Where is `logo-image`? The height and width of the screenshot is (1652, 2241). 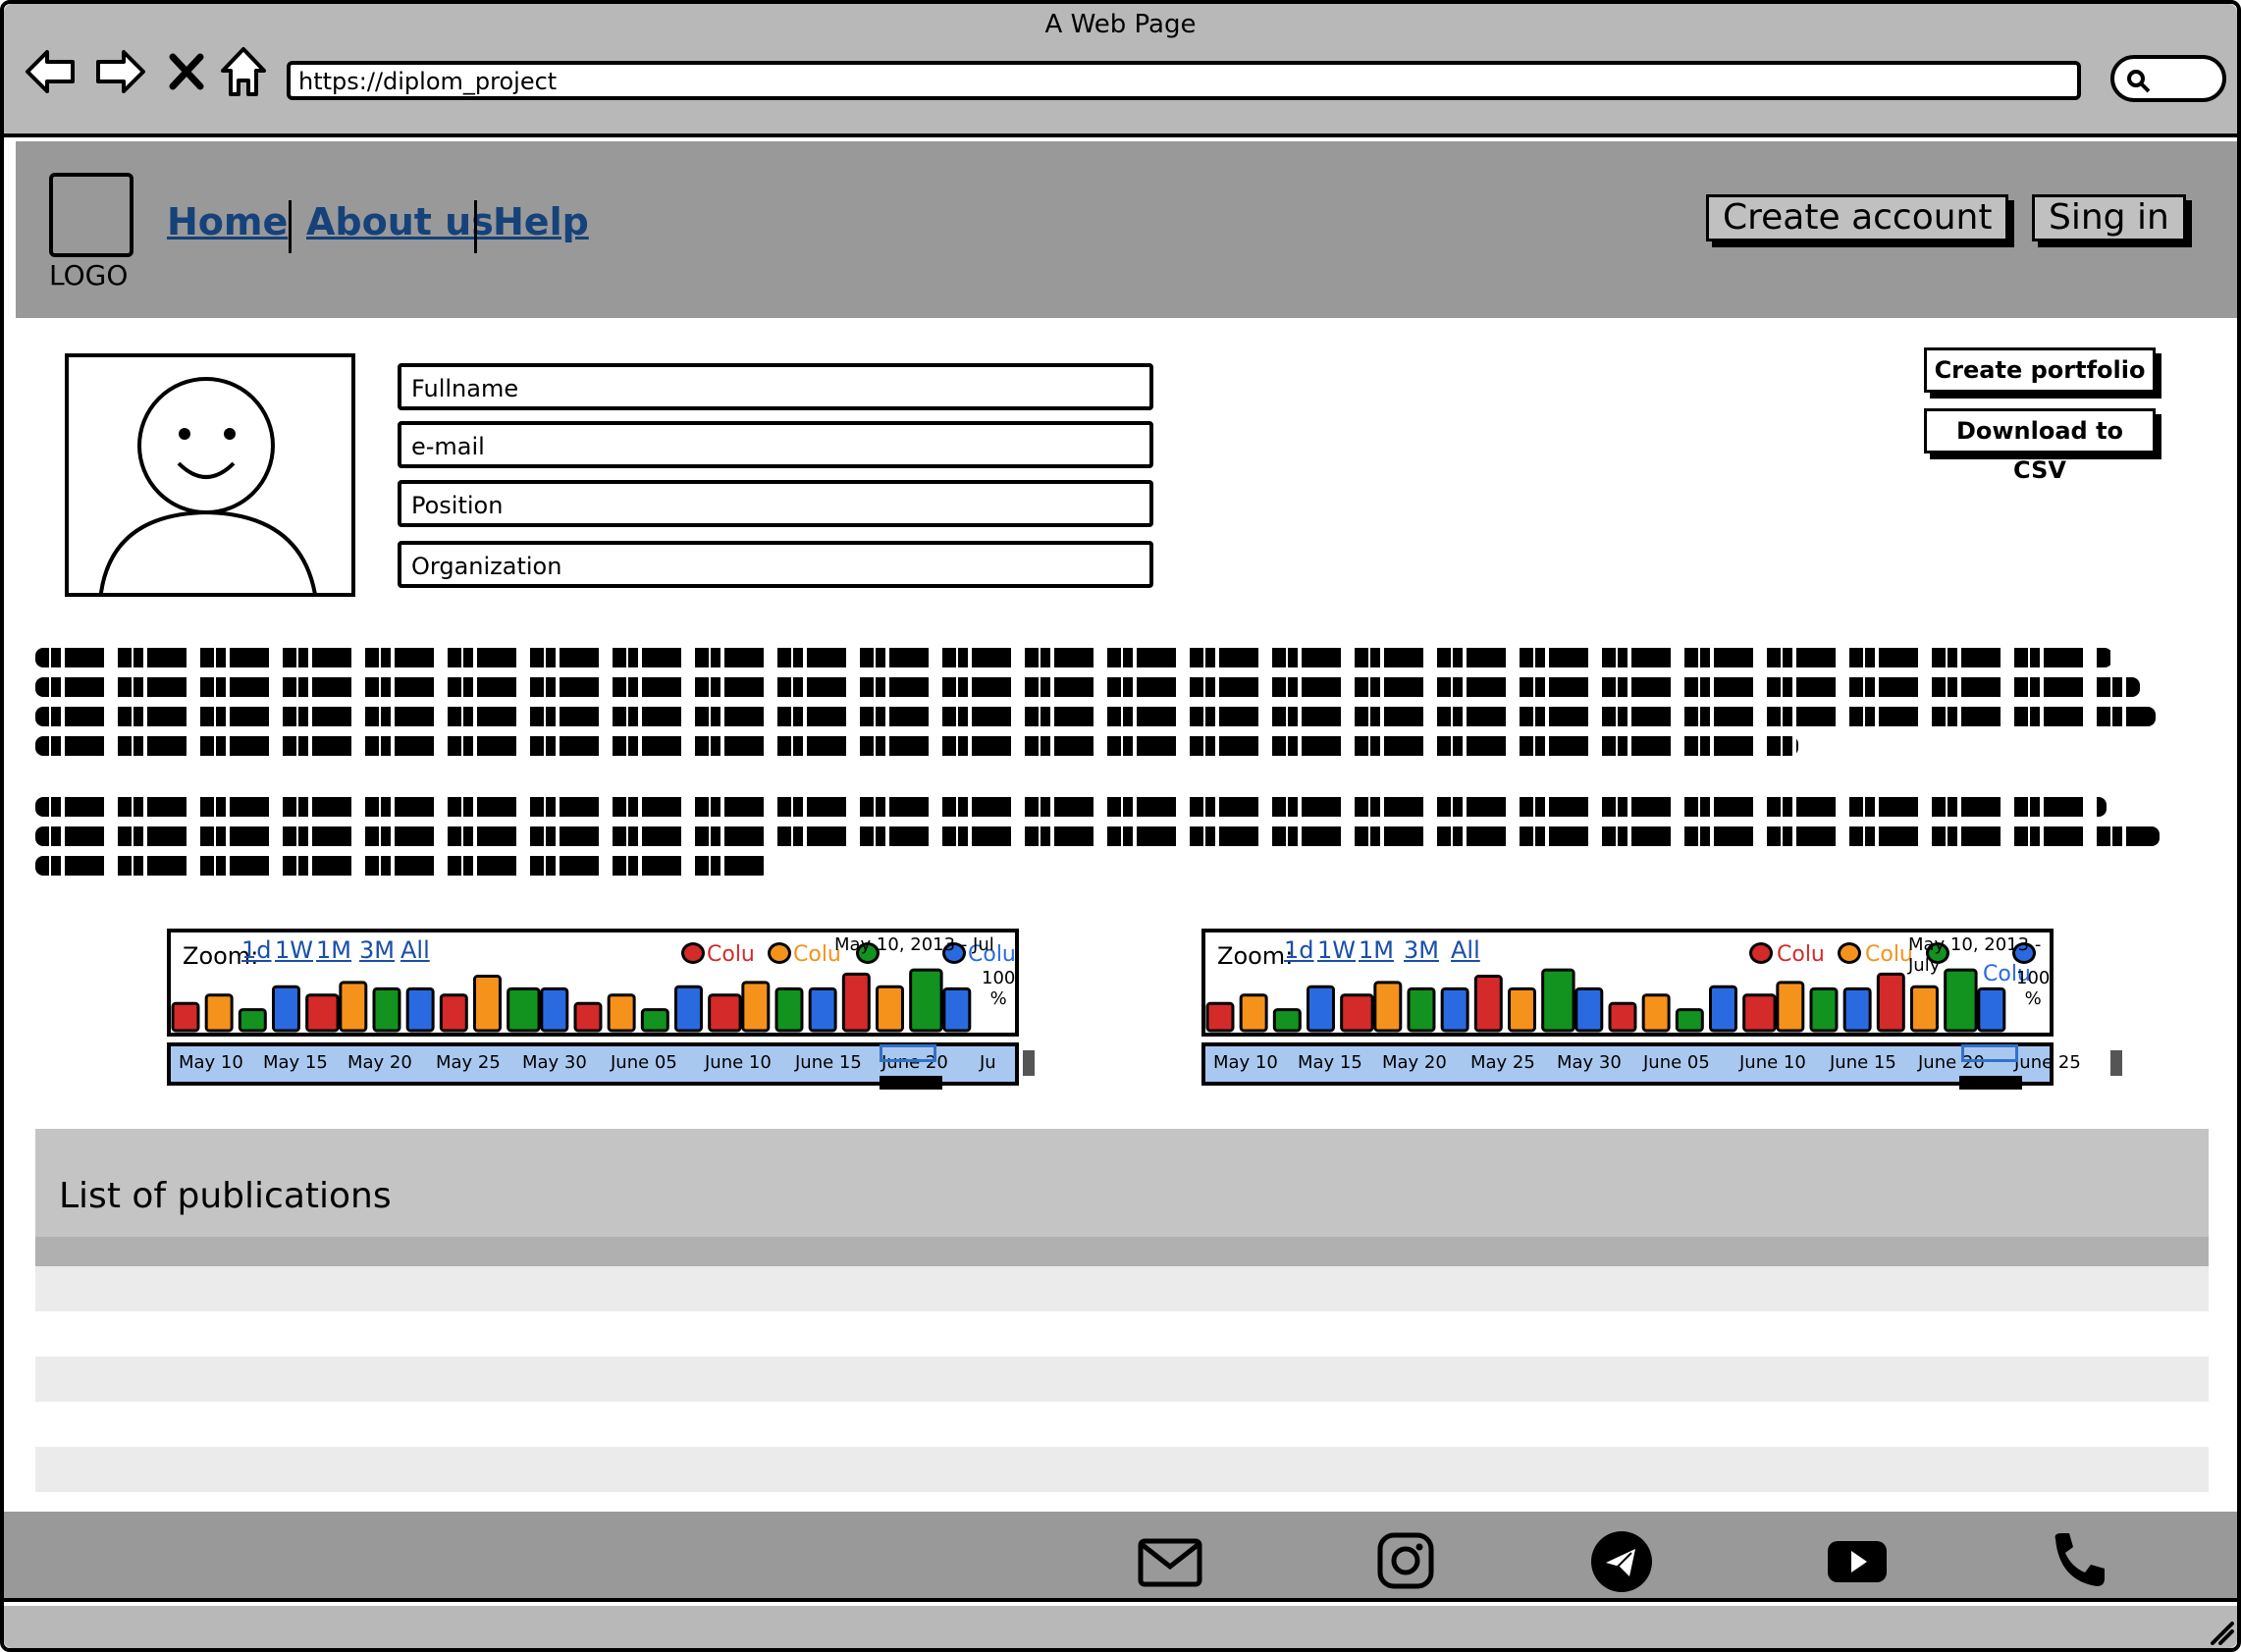
logo-image is located at coordinates (91, 215).